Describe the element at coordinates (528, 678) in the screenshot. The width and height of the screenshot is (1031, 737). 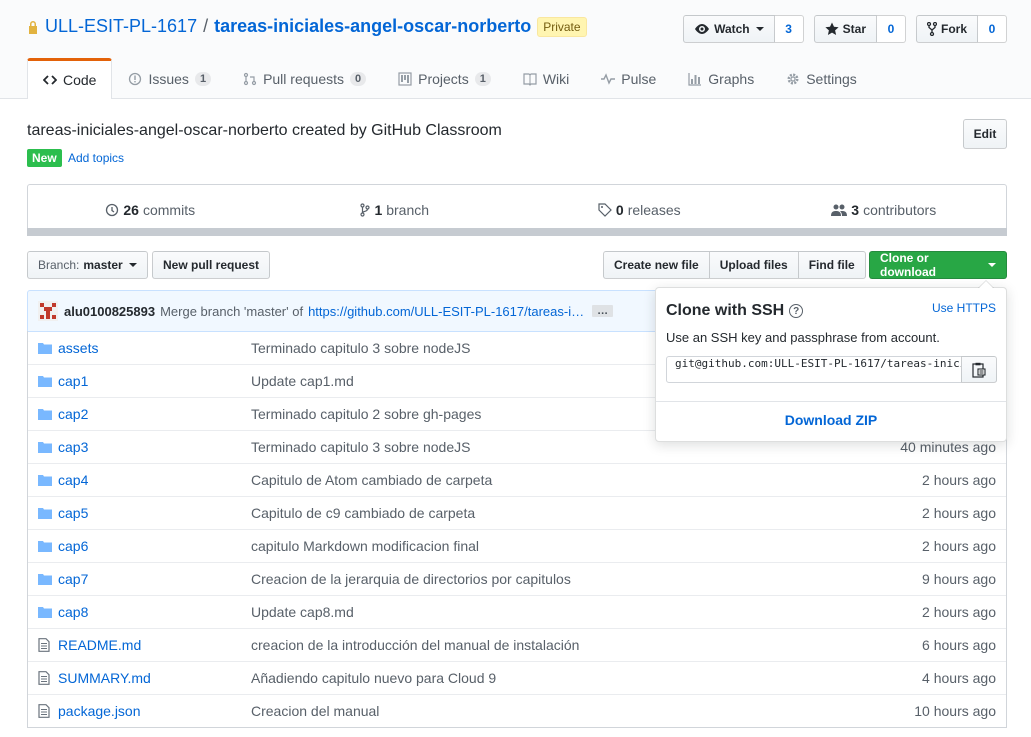
I see `file-commit-message: Añadiendo capitulo nuevo para Cloud 9` at that location.